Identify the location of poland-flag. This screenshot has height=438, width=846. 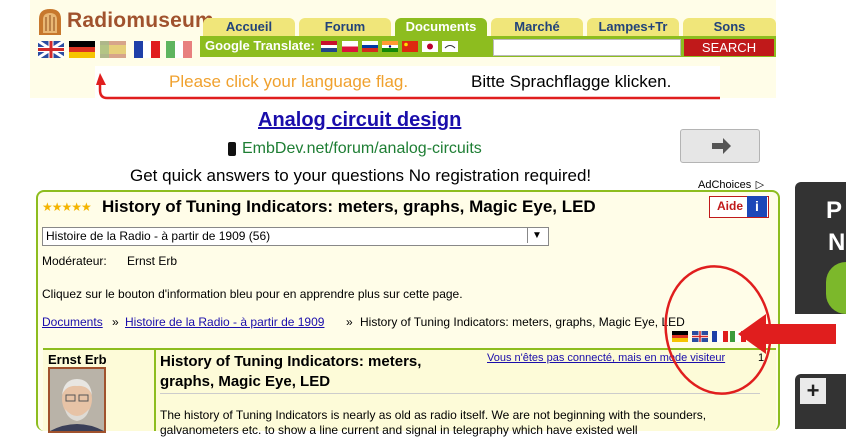
(350, 46).